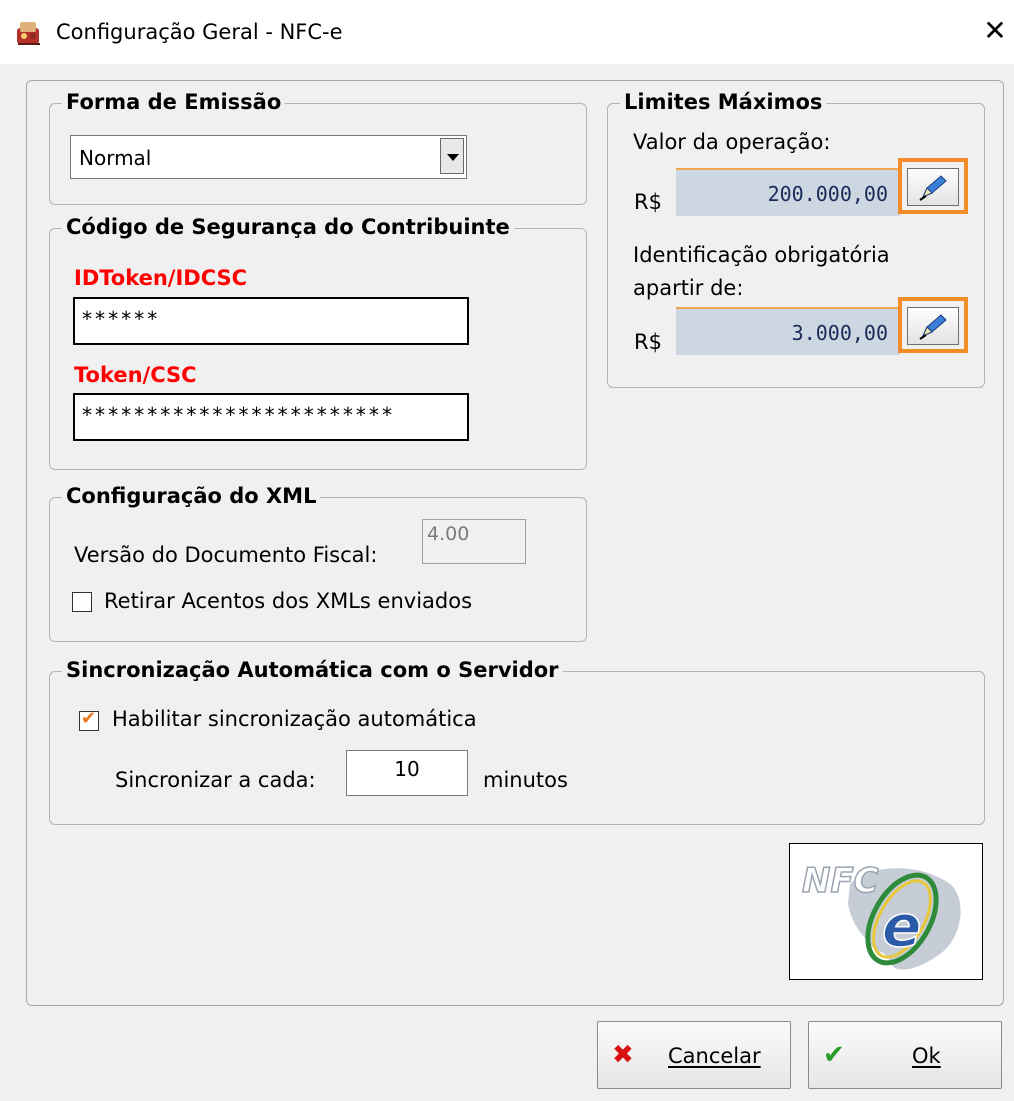  What do you see at coordinates (995, 31) in the screenshot?
I see `close-icon: ✕` at bounding box center [995, 31].